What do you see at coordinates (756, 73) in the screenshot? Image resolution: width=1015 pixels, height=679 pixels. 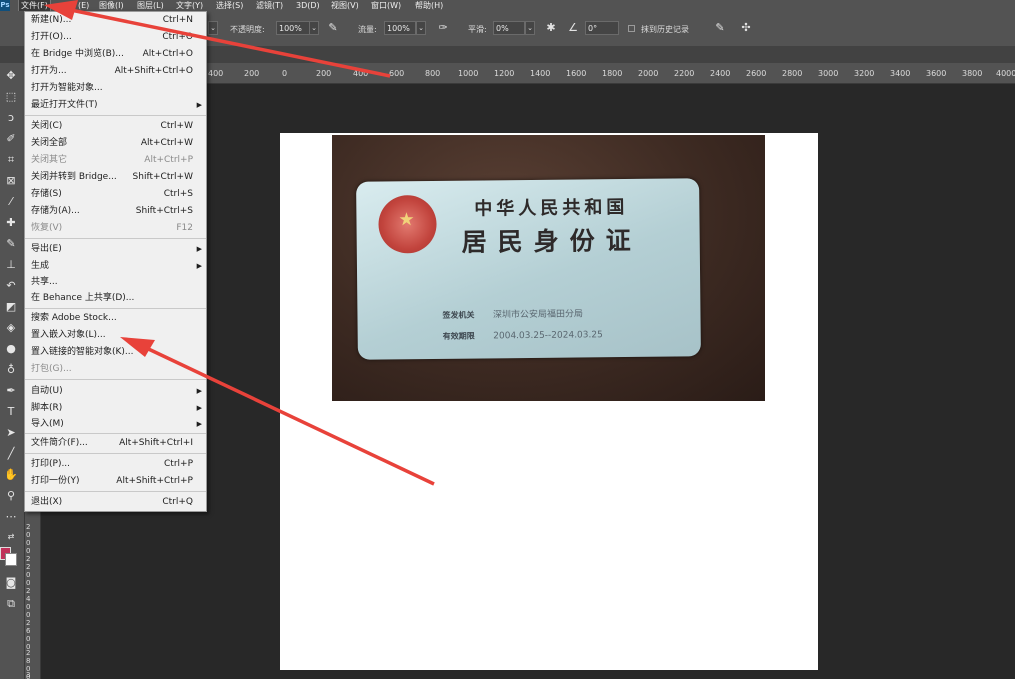 I see `ruler-tick: 2600` at bounding box center [756, 73].